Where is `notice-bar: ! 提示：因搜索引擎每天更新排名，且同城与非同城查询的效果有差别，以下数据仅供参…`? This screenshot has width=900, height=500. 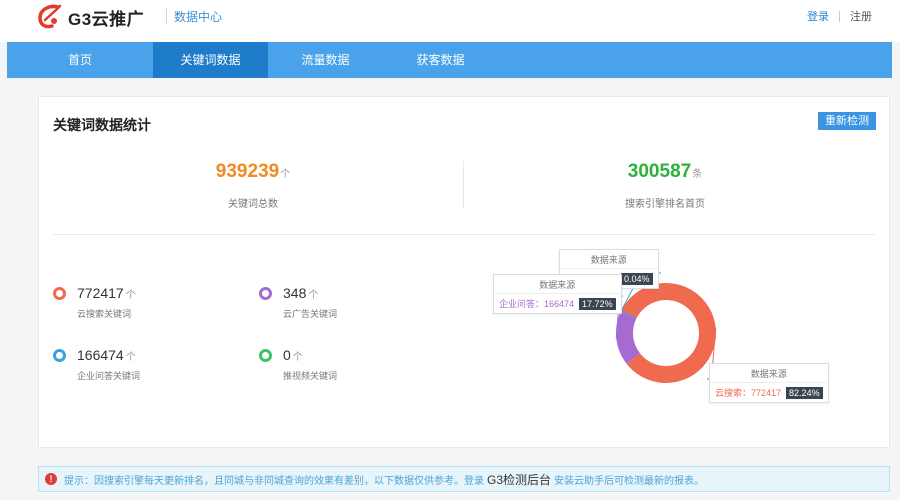
notice-bar: ! 提示：因搜索引擎每天更新排名，且同城与非同城查询的效果有差别，以下数据仅供参… is located at coordinates (464, 479).